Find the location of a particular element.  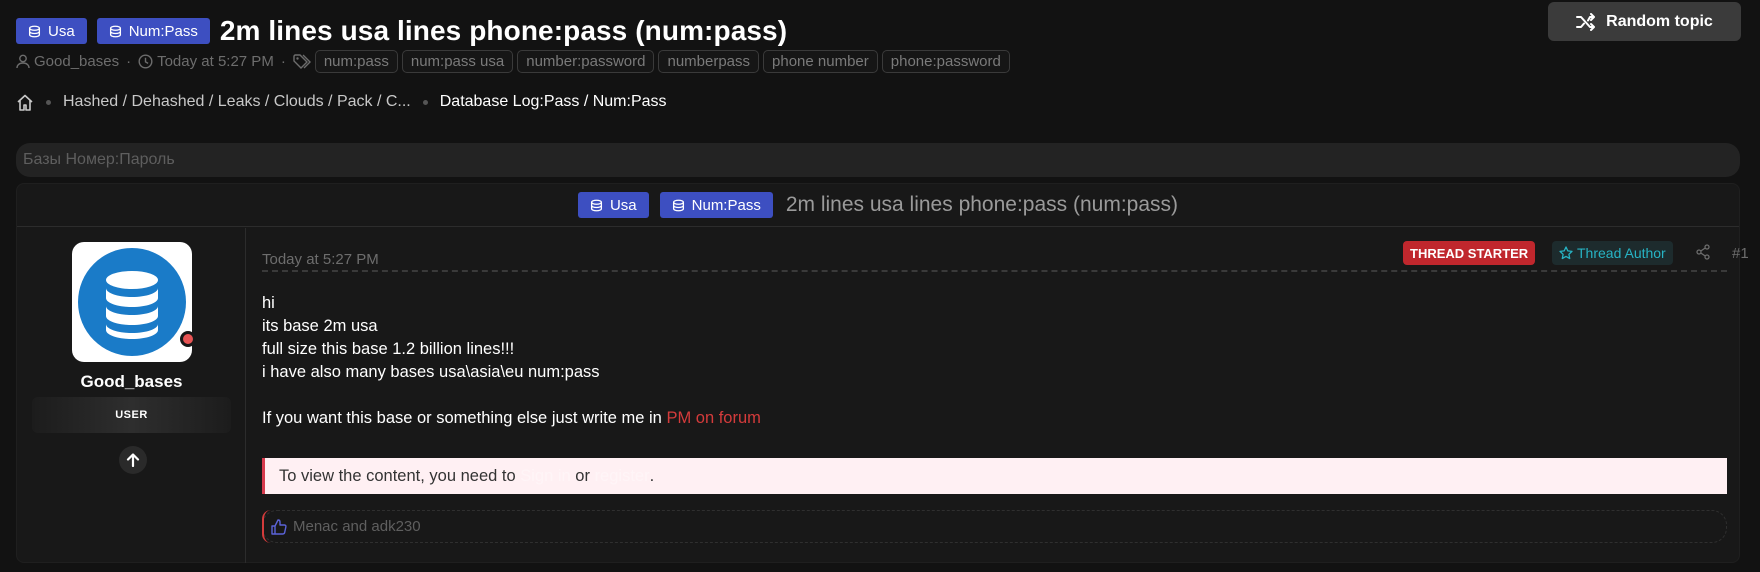

tags-icon is located at coordinates (302, 61).